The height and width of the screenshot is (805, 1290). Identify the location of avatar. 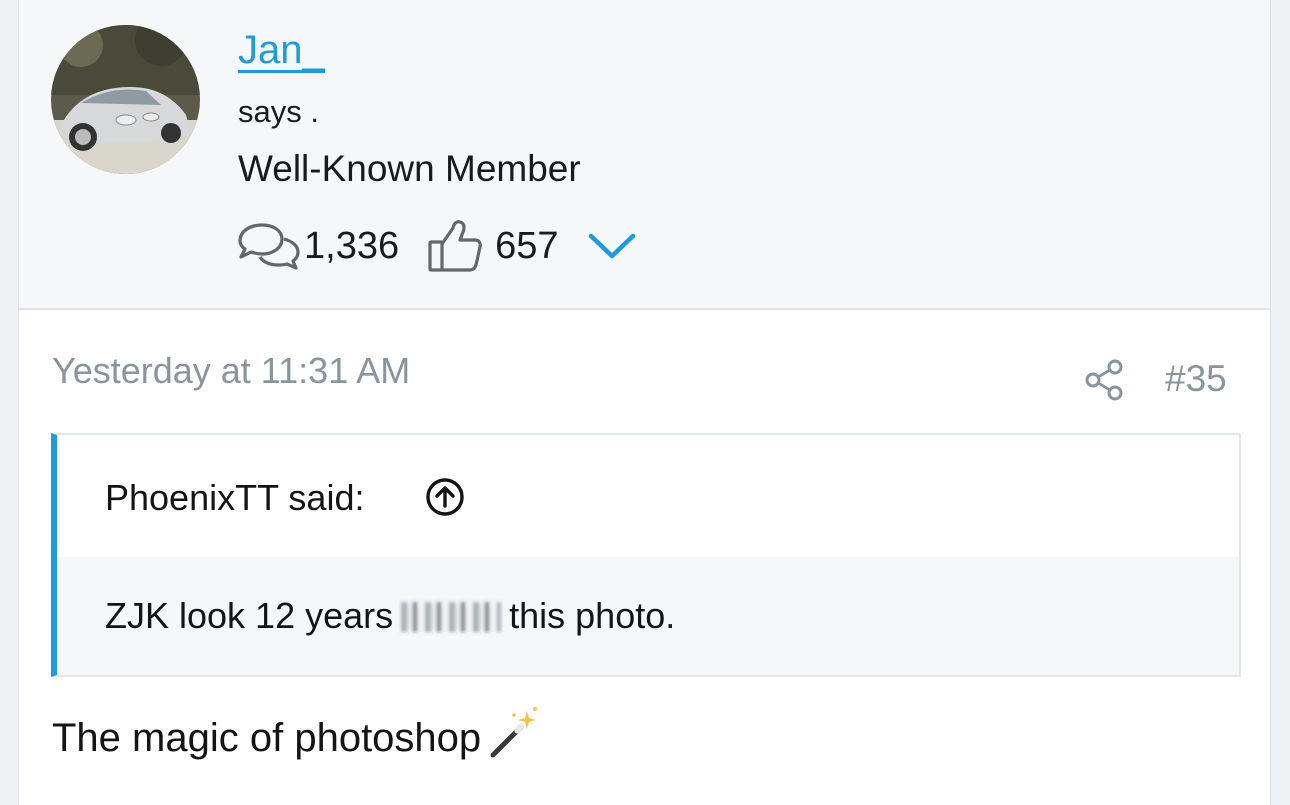
(125, 99).